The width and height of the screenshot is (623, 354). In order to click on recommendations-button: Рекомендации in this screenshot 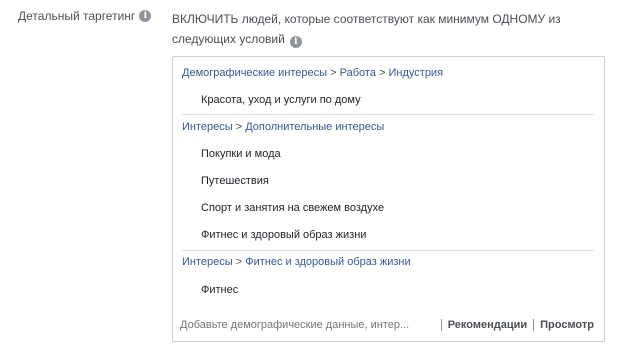, I will do `click(487, 325)`.